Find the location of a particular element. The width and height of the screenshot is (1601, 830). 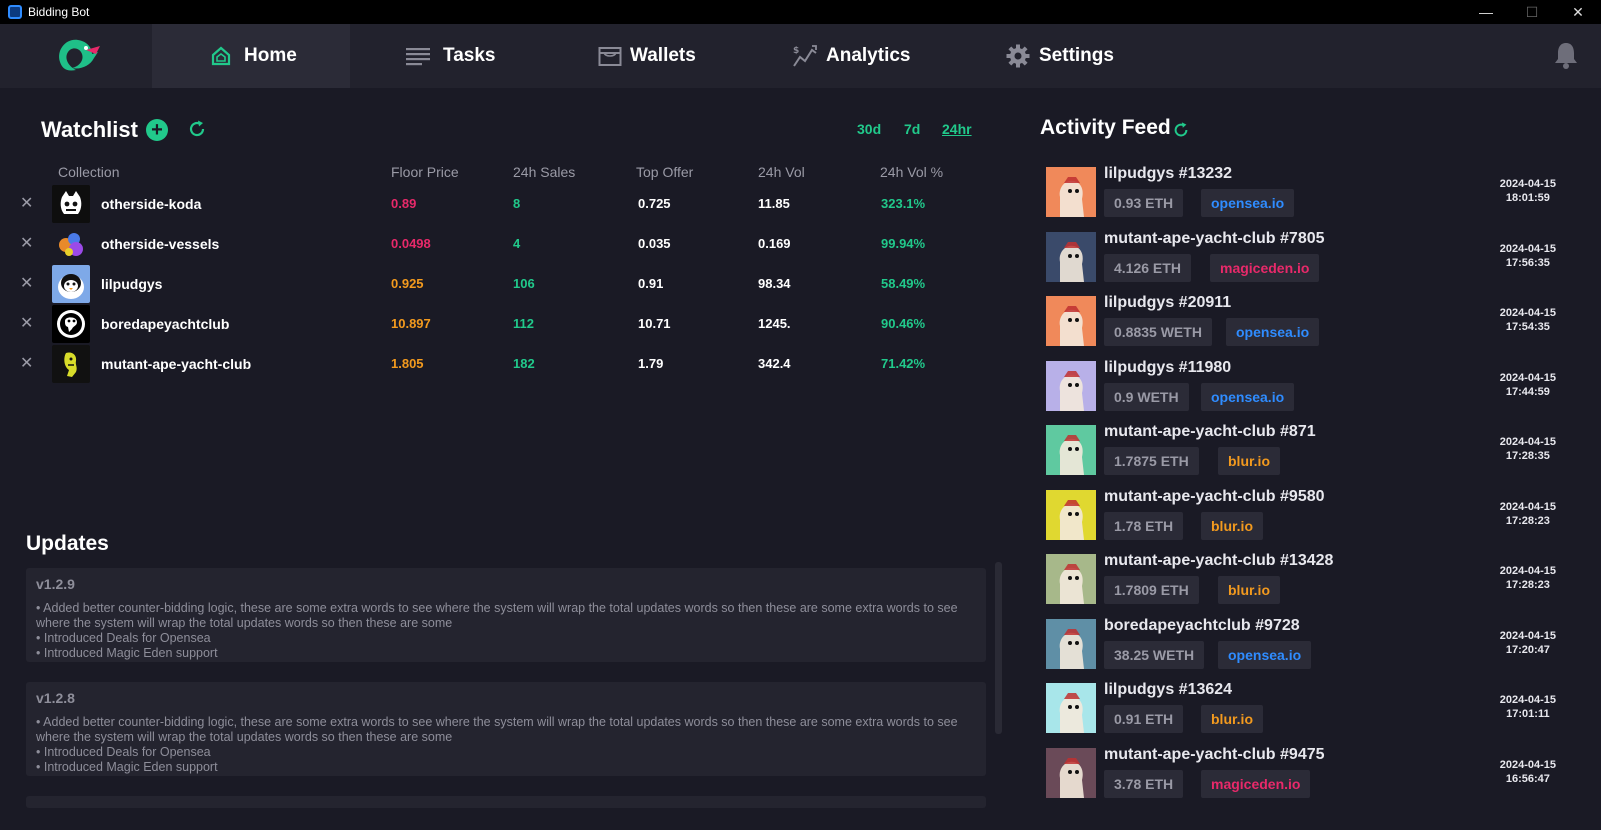

nav-tasks: Tasks is located at coordinates (450, 56).